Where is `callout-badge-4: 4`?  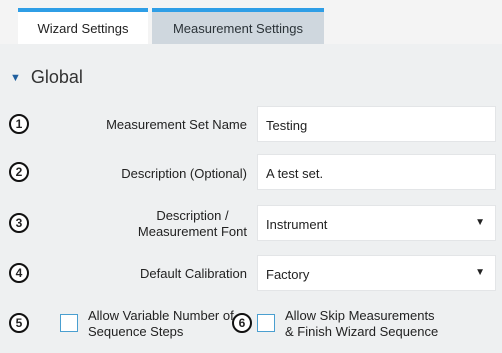
callout-badge-4: 4 is located at coordinates (19, 273).